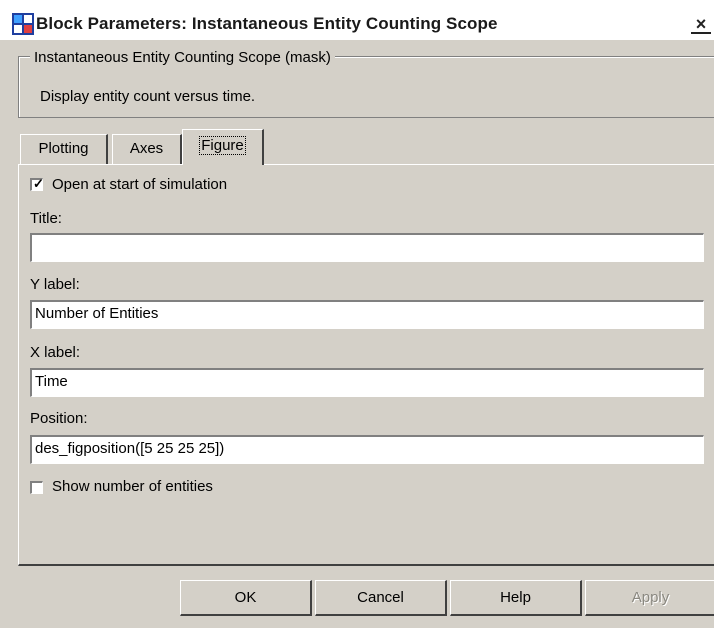 This screenshot has height=628, width=714. I want to click on mask-description: Display entity count versus time., so click(148, 96).